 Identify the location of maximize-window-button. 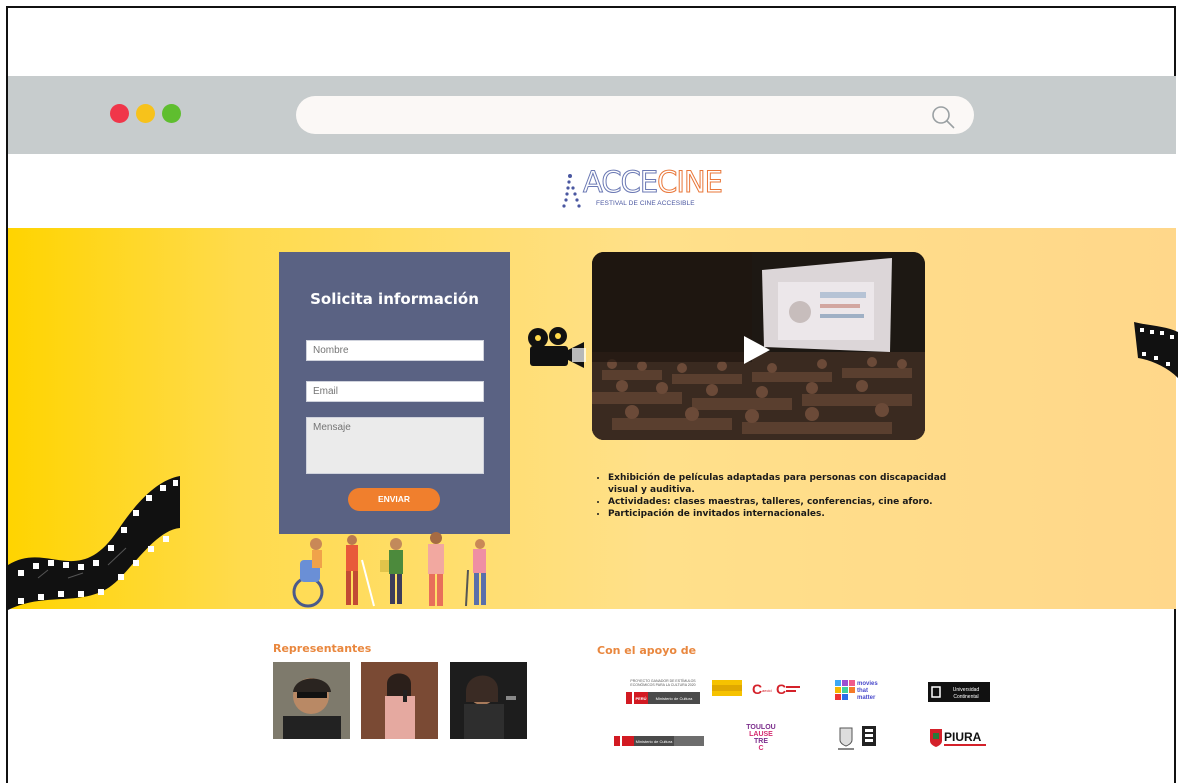
(171, 113).